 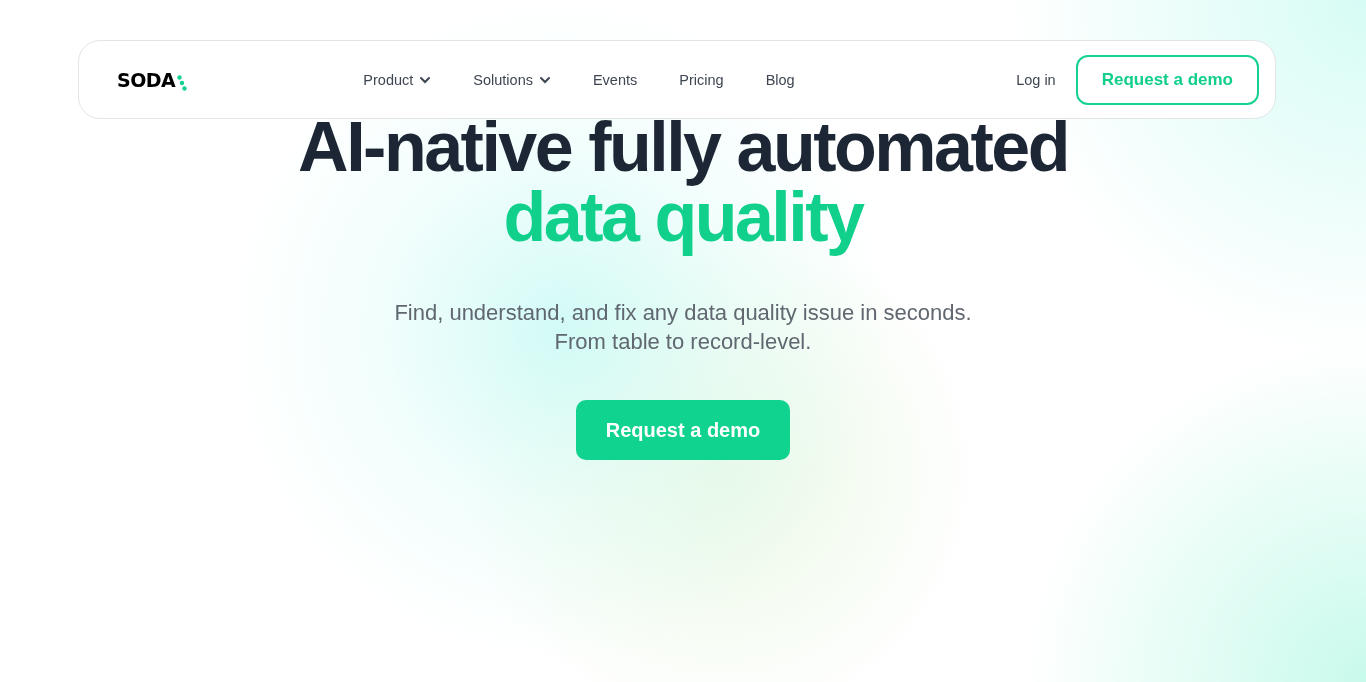 What do you see at coordinates (701, 79) in the screenshot?
I see `nav-link: Pricing` at bounding box center [701, 79].